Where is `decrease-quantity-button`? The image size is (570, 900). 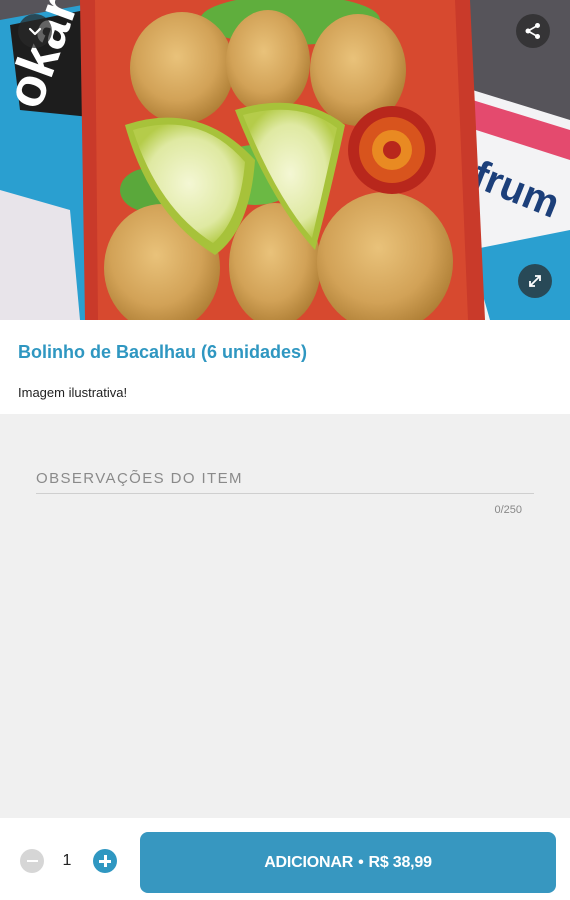 decrease-quantity-button is located at coordinates (32, 861).